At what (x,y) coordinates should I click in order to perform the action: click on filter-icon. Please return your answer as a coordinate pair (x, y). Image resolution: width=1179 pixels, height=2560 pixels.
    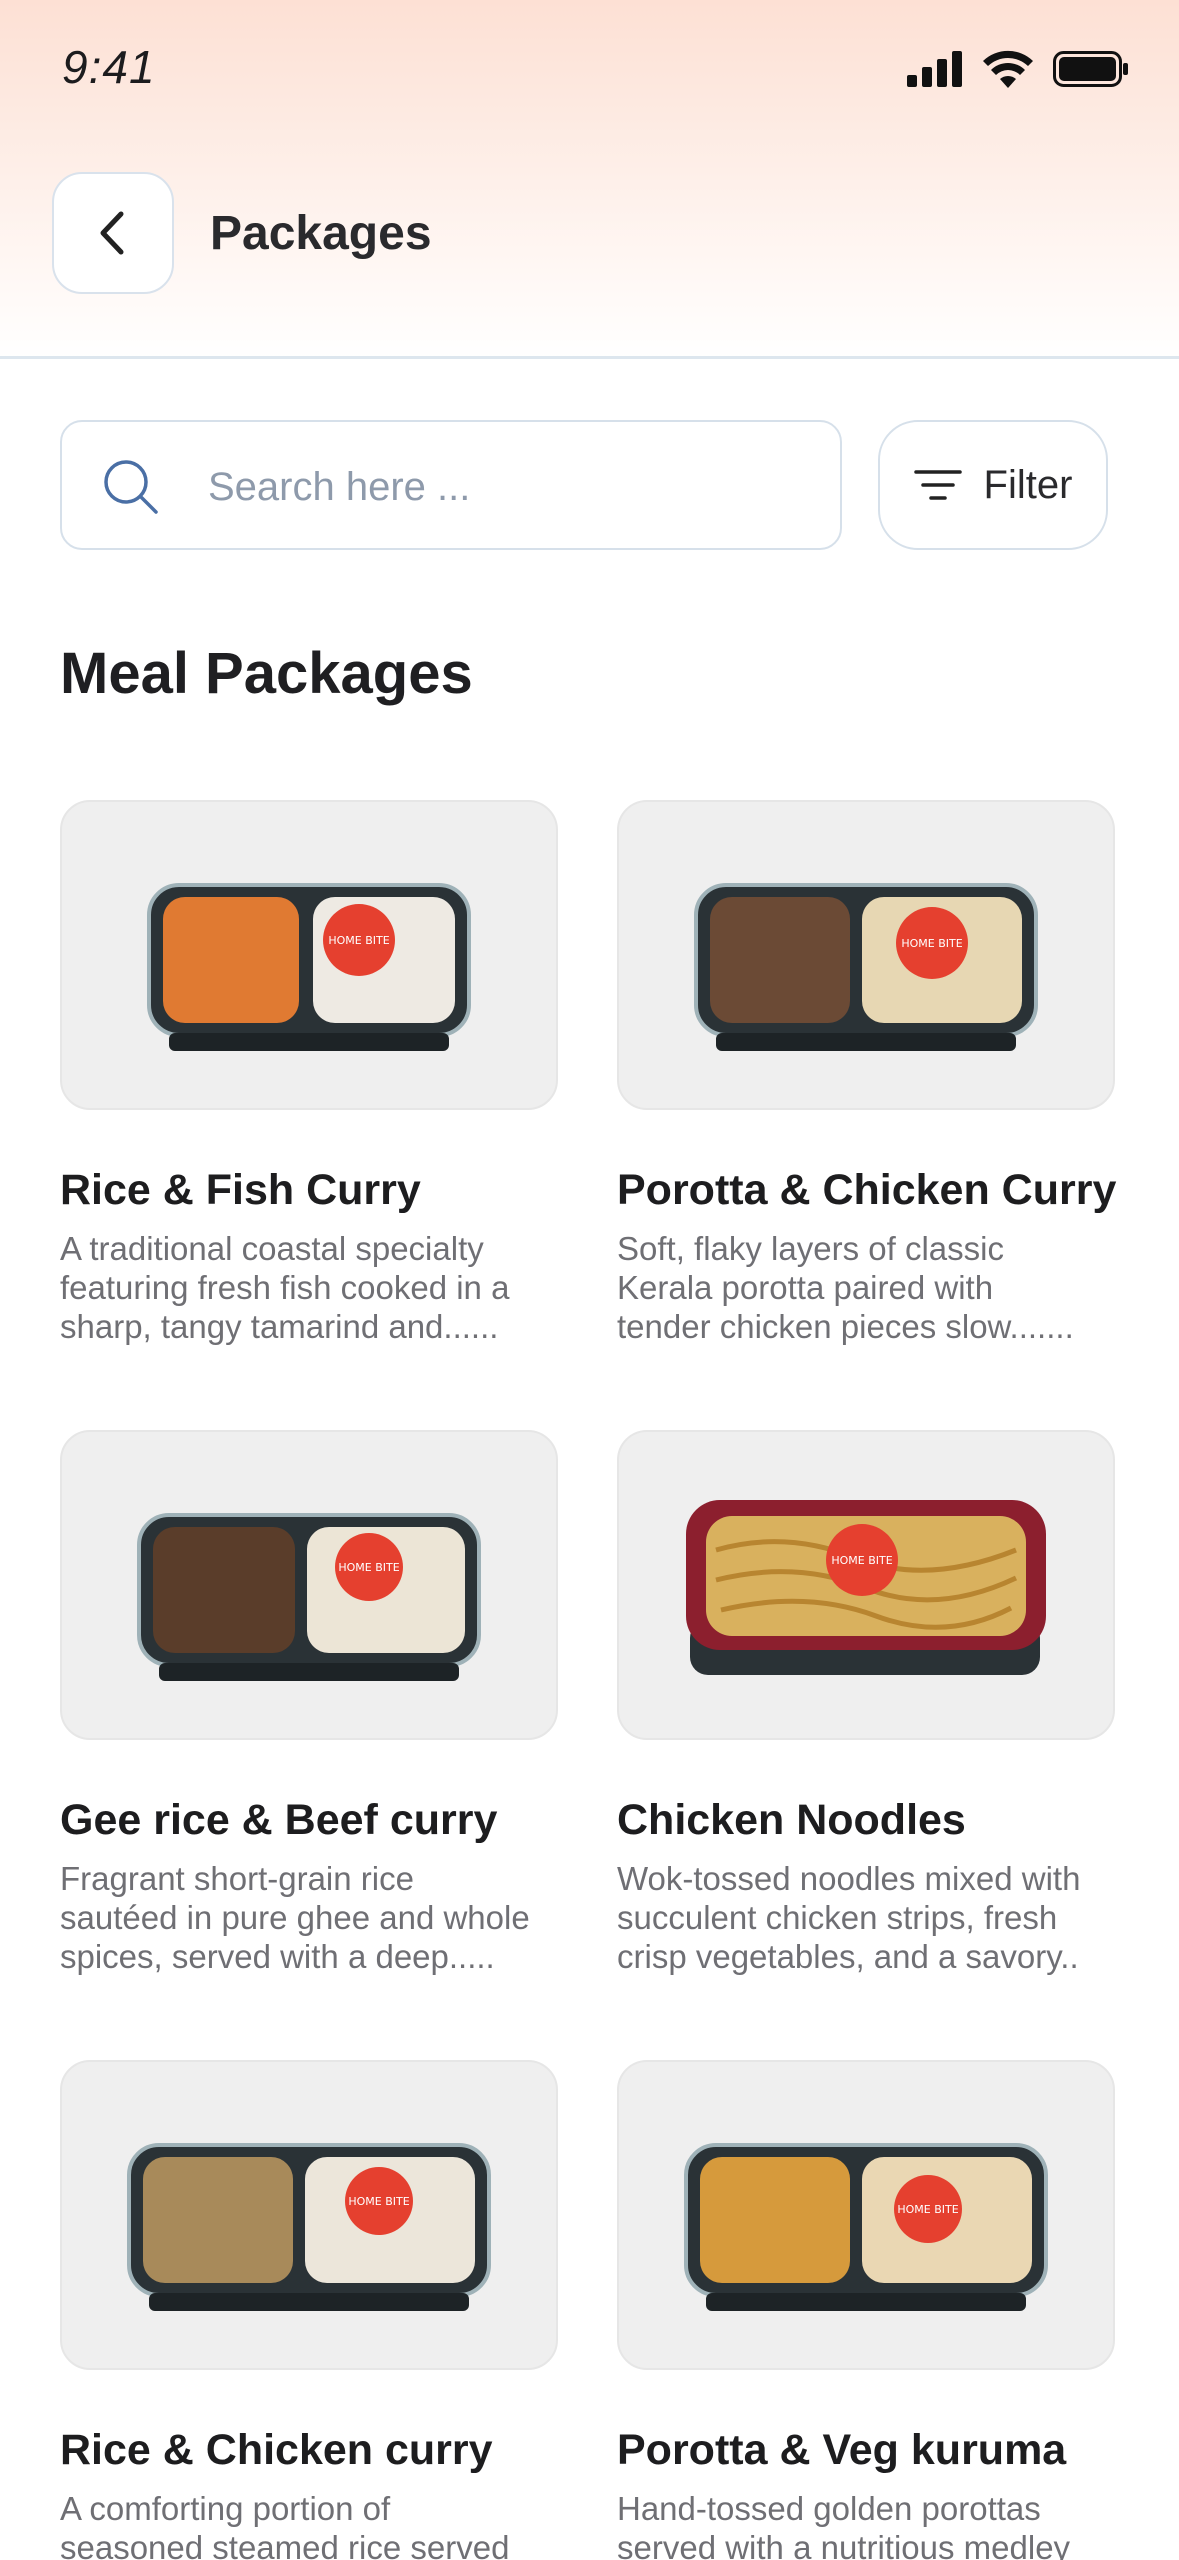
    Looking at the image, I should click on (937, 485).